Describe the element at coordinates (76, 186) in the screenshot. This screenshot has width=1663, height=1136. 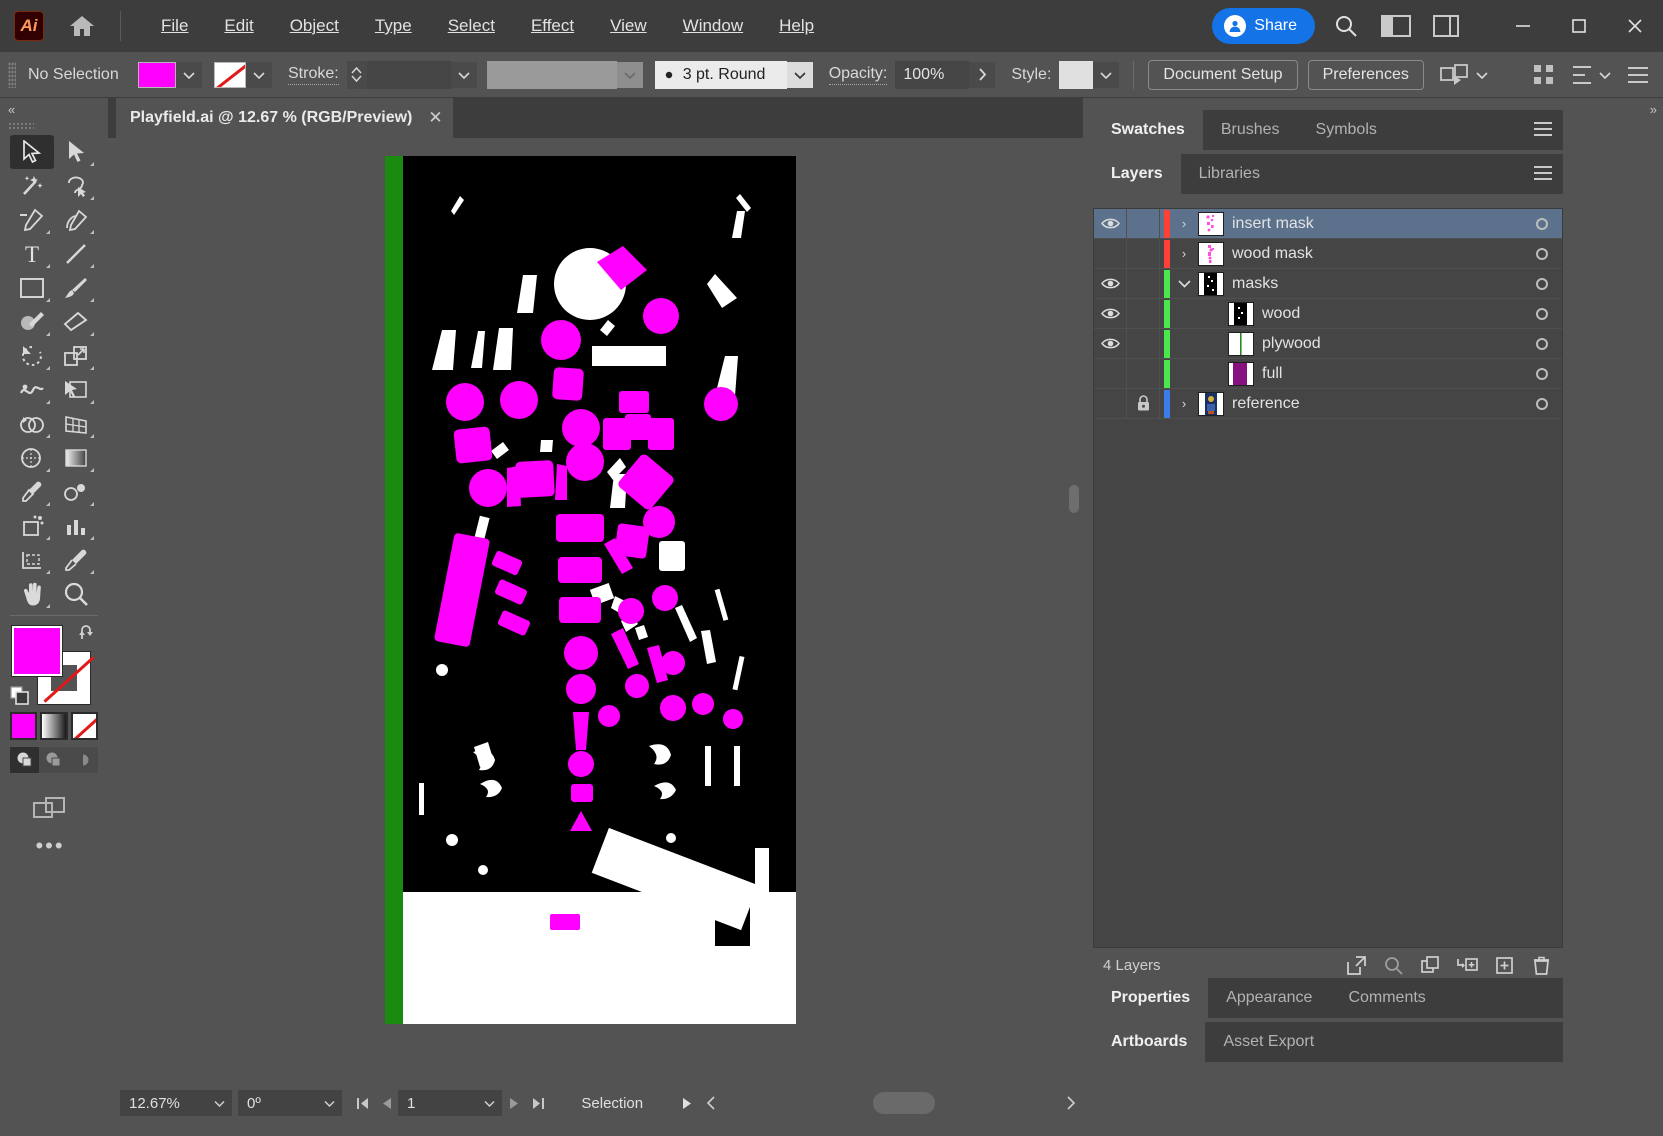
I see `lasso-tool` at that location.